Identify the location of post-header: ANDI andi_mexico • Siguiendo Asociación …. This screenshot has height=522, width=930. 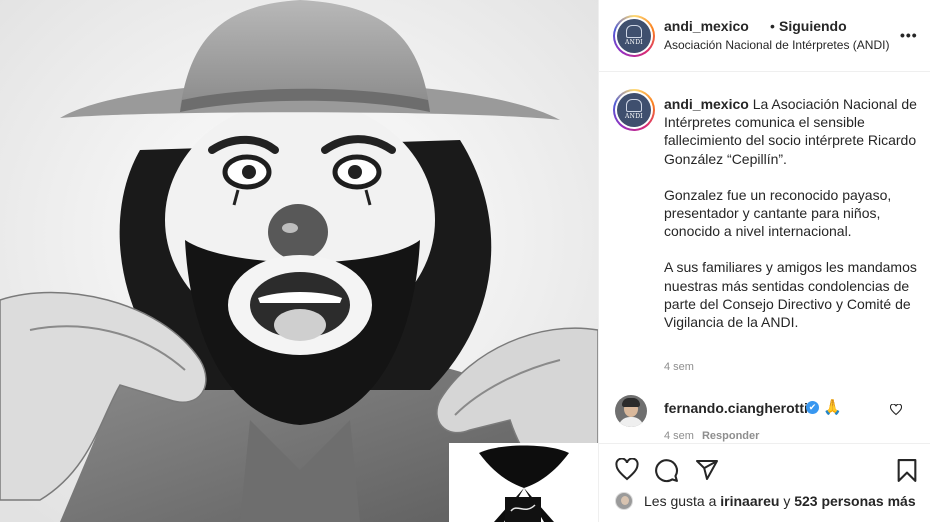
(764, 36).